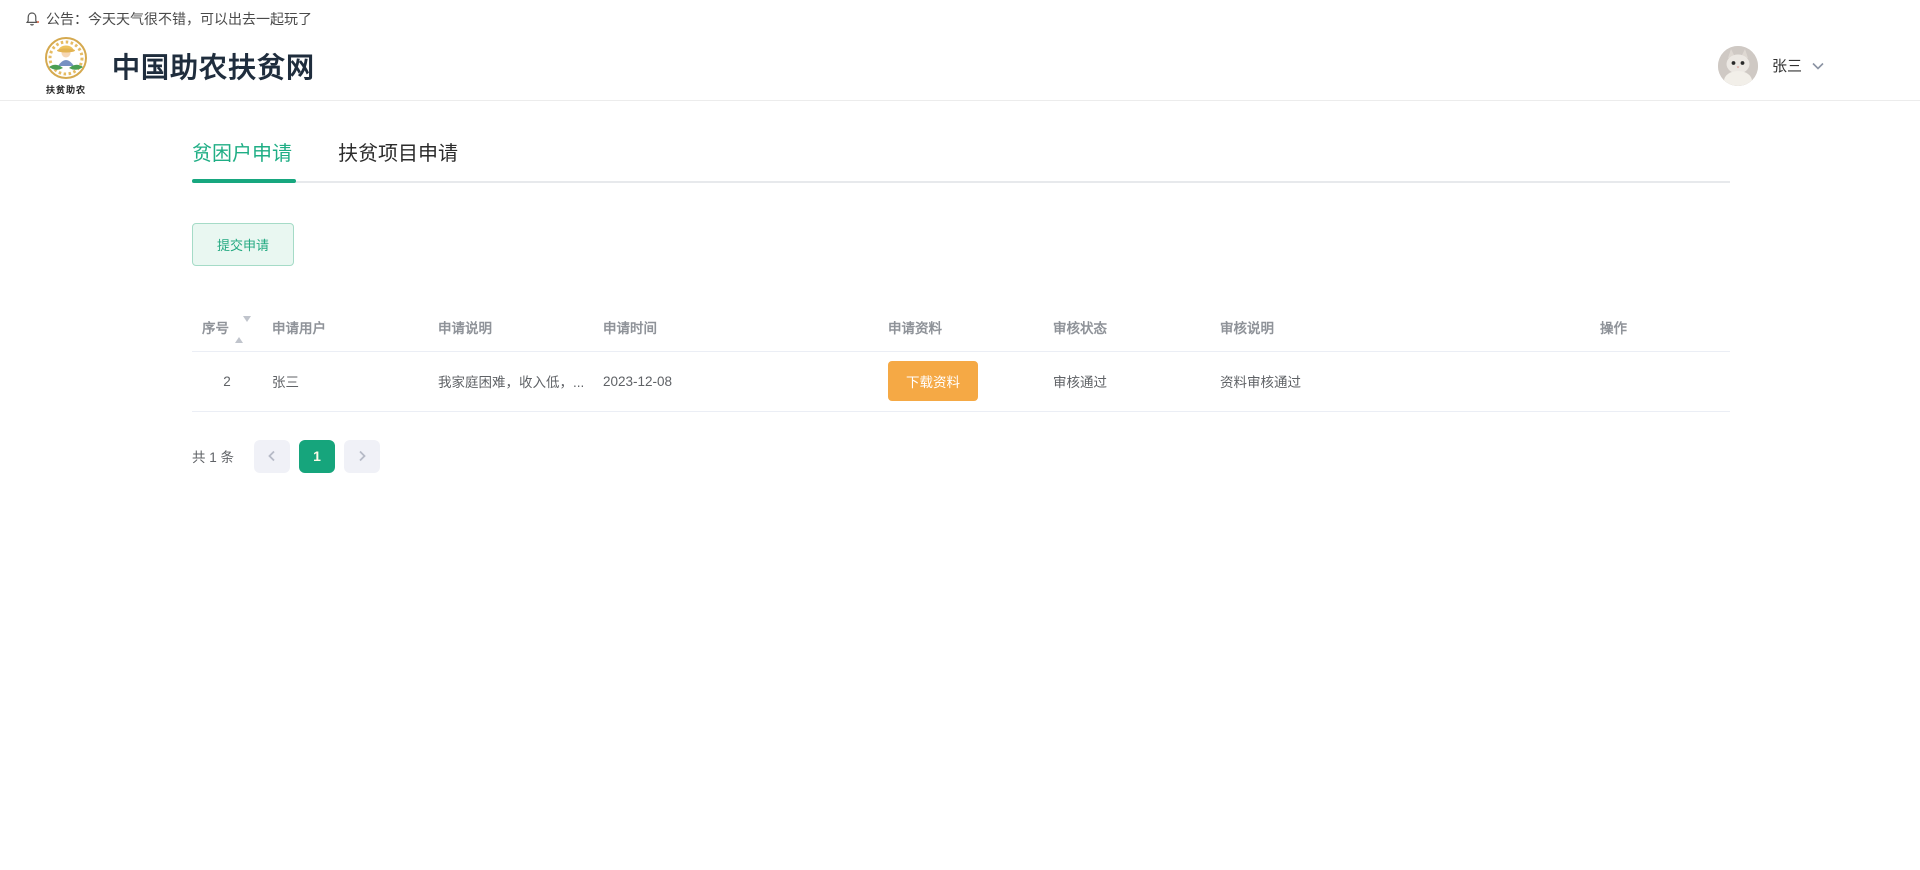 Image resolution: width=1920 pixels, height=870 pixels. I want to click on tab-poor-household-application: 贫困户申请, so click(244, 160).